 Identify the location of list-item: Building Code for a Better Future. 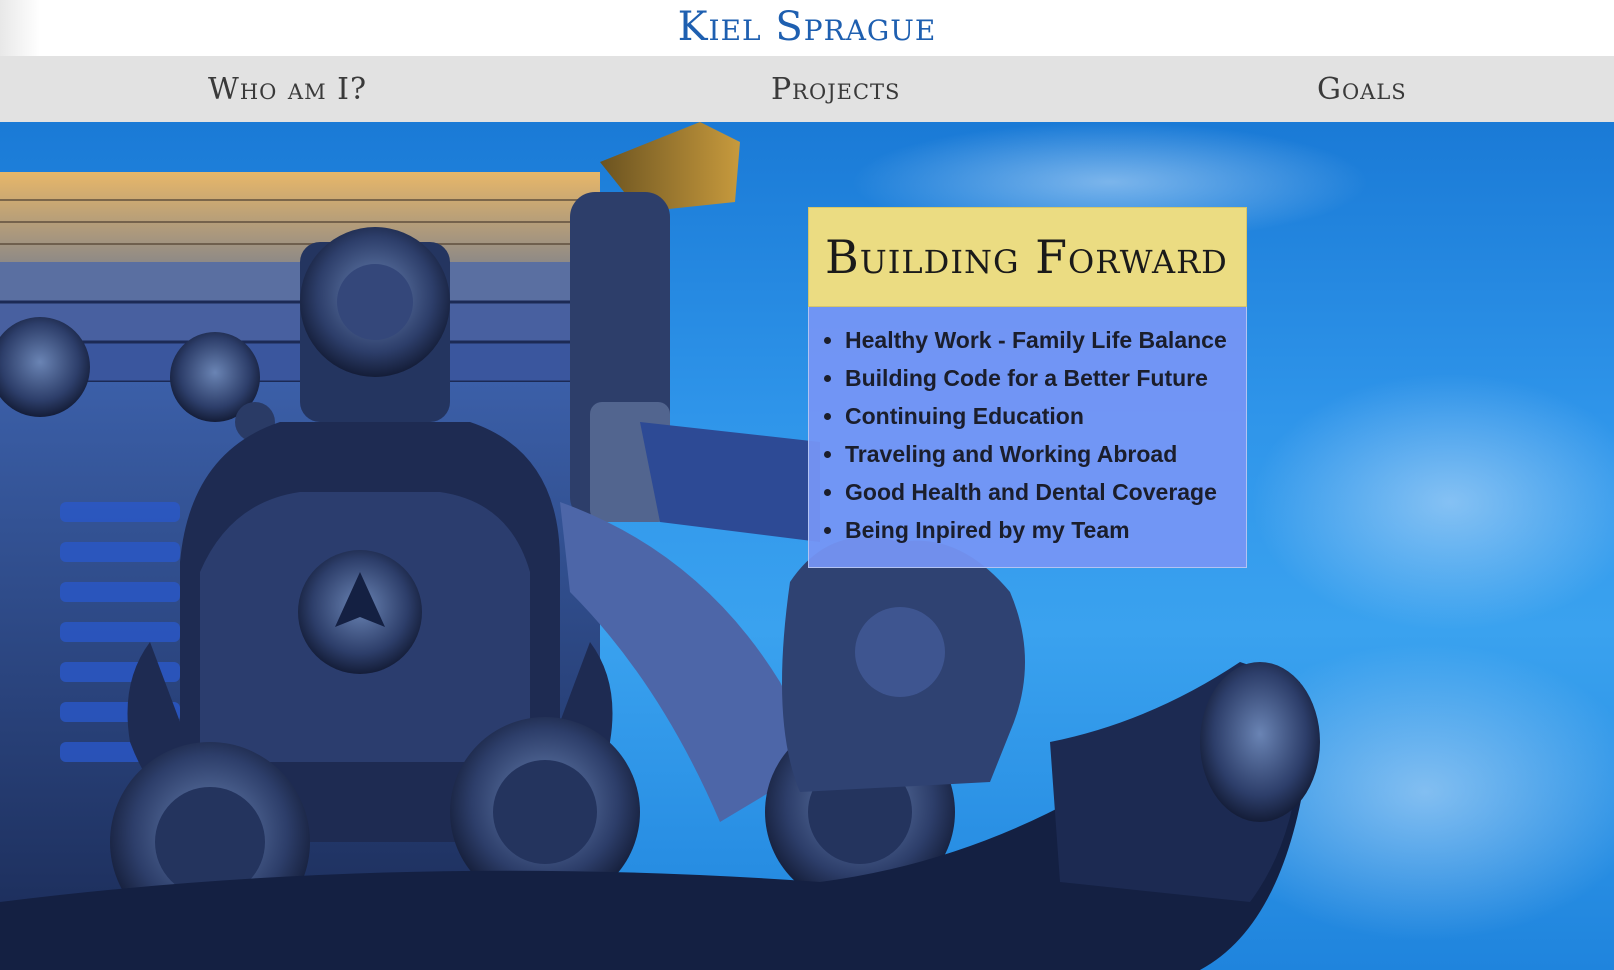
(1040, 378).